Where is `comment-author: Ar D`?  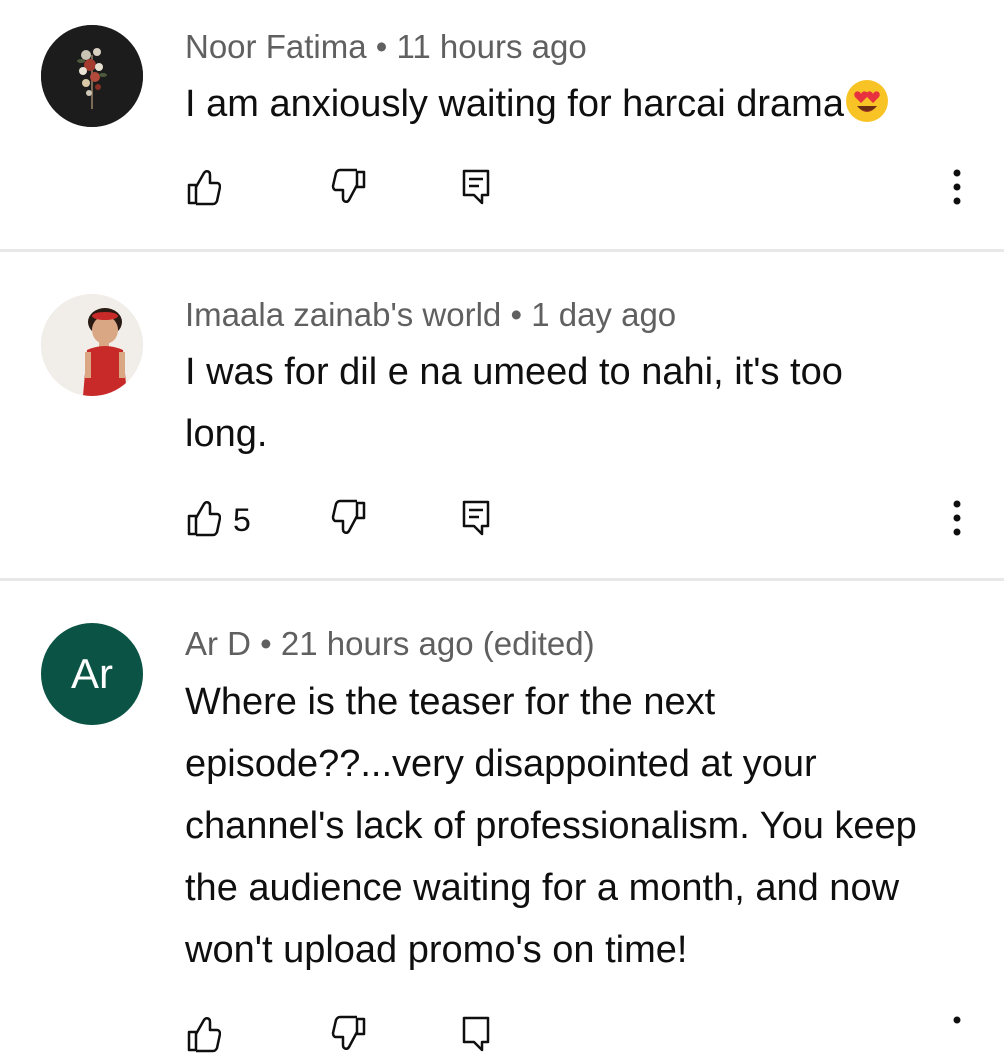 comment-author: Ar D is located at coordinates (218, 643).